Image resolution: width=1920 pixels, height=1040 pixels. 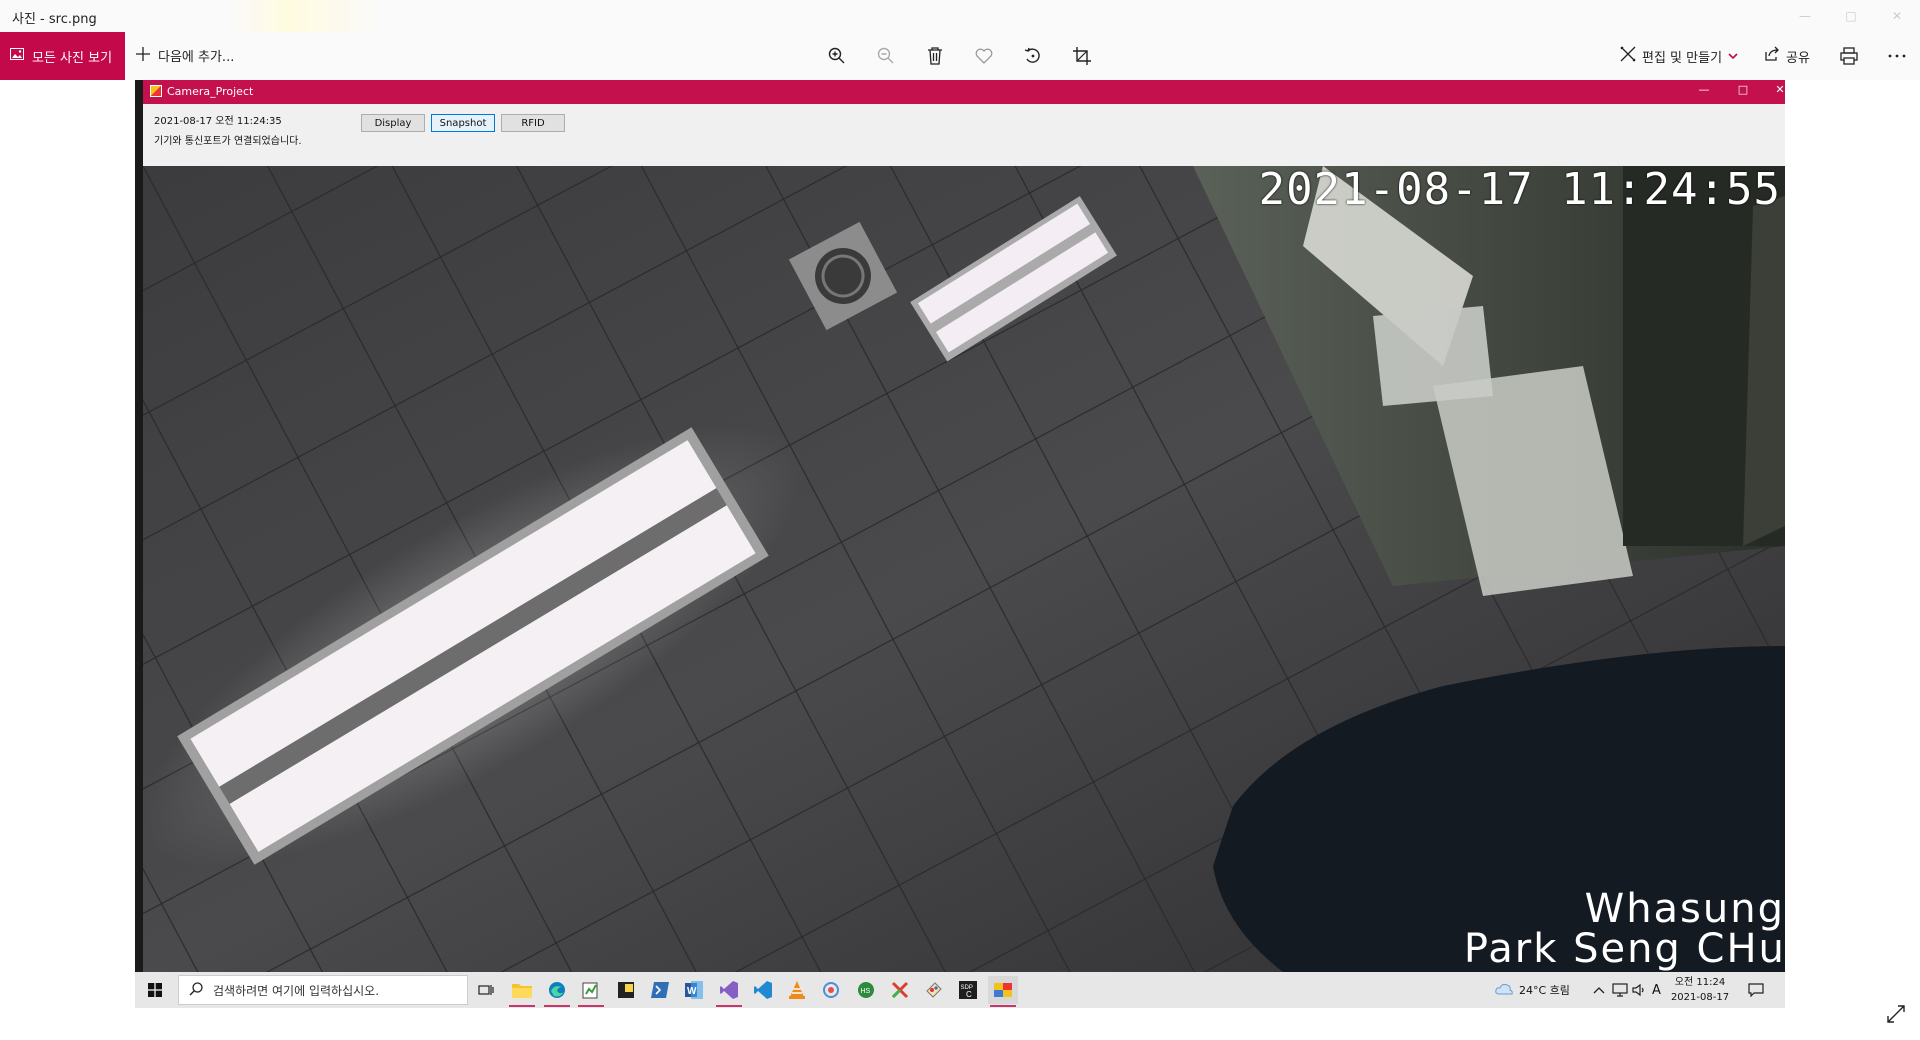 What do you see at coordinates (196, 990) in the screenshot?
I see `search-icon` at bounding box center [196, 990].